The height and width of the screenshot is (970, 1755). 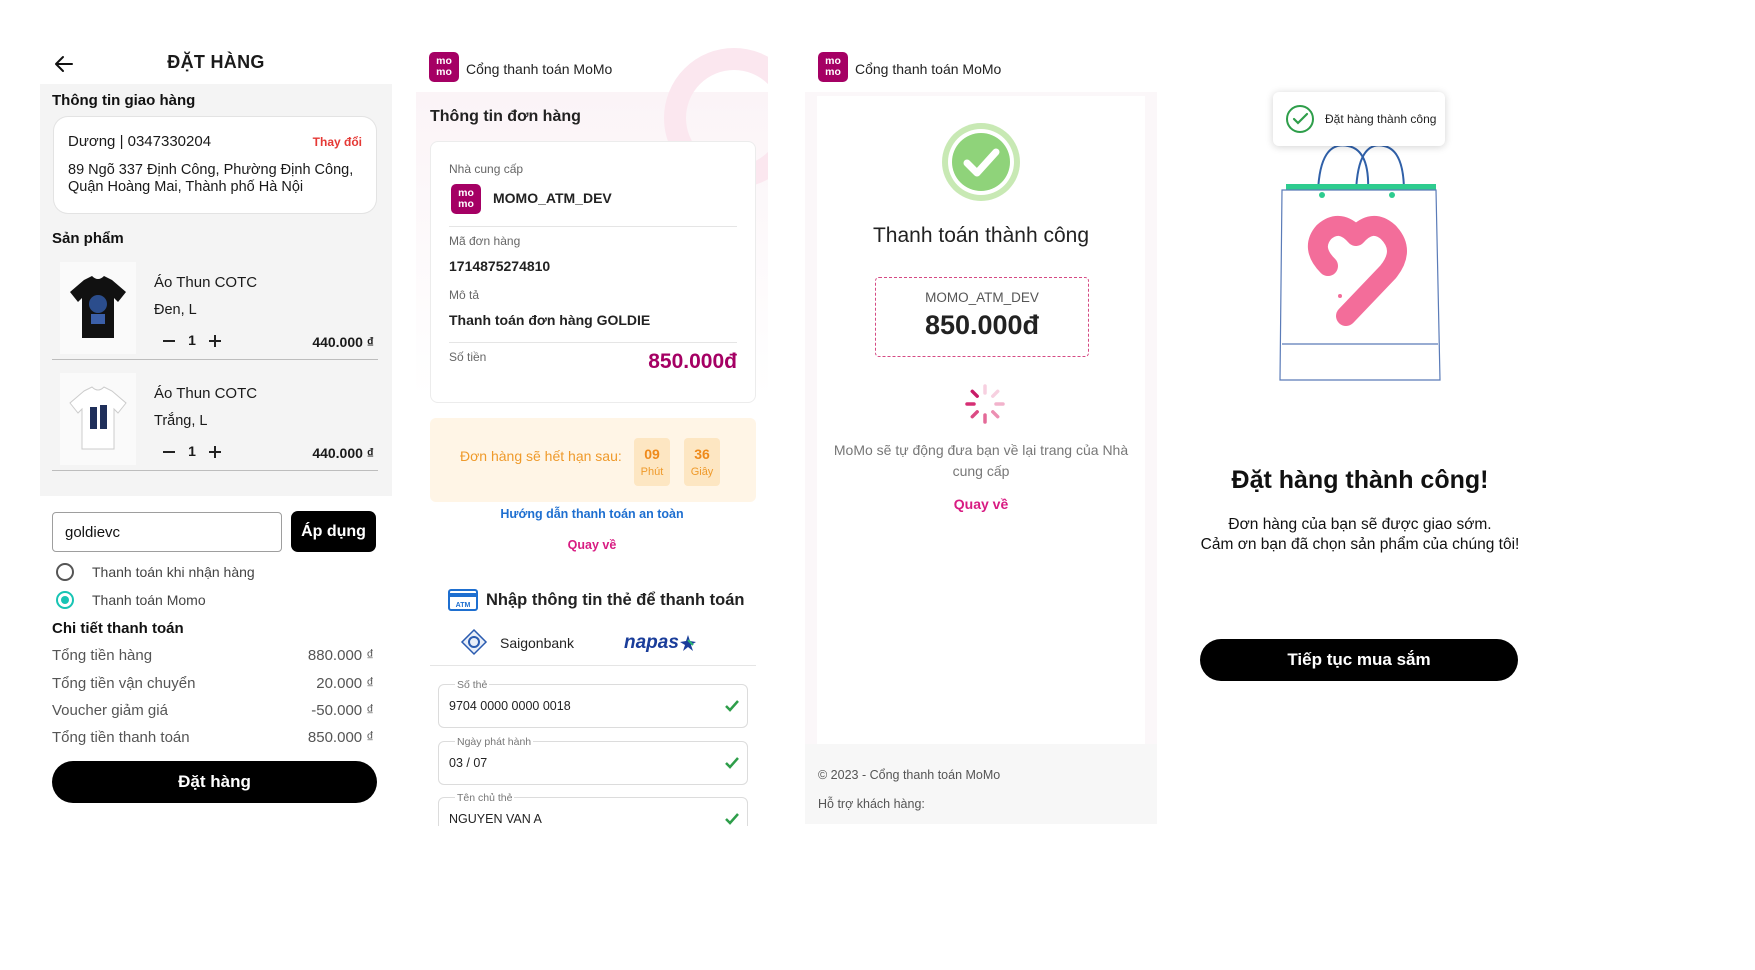 I want to click on amount-box: MOMO_ATM_DEV 850.000đ, so click(x=982, y=317).